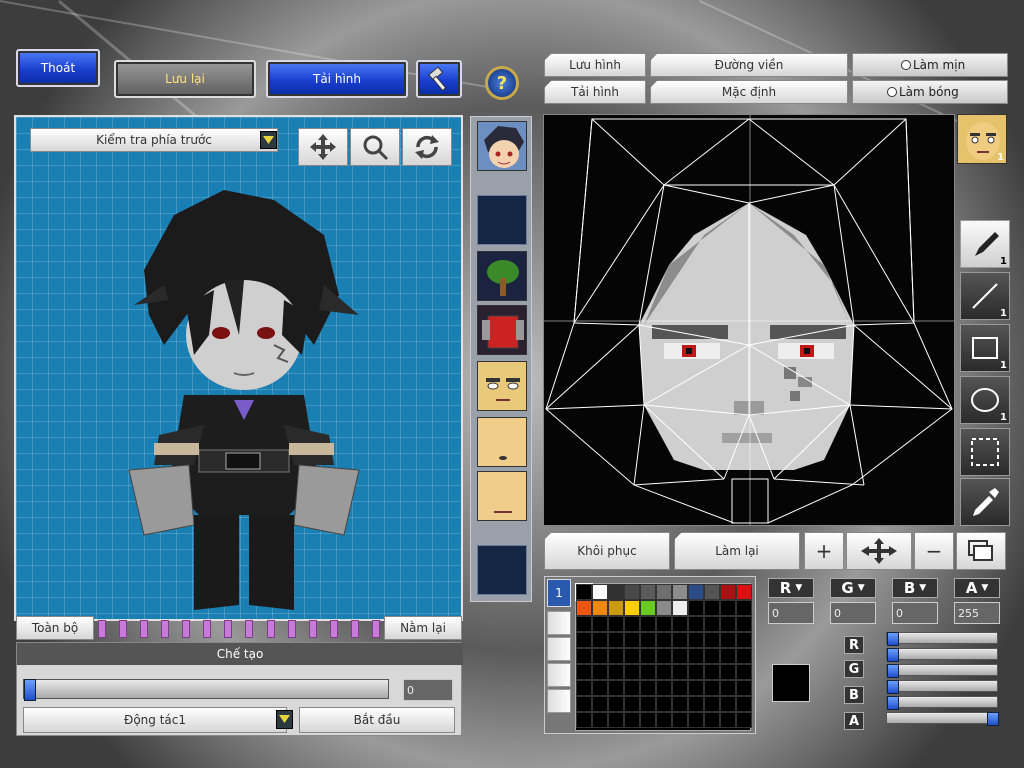 The width and height of the screenshot is (1024, 768). I want to click on reset-all-button: Toàn bộ, so click(55, 628).